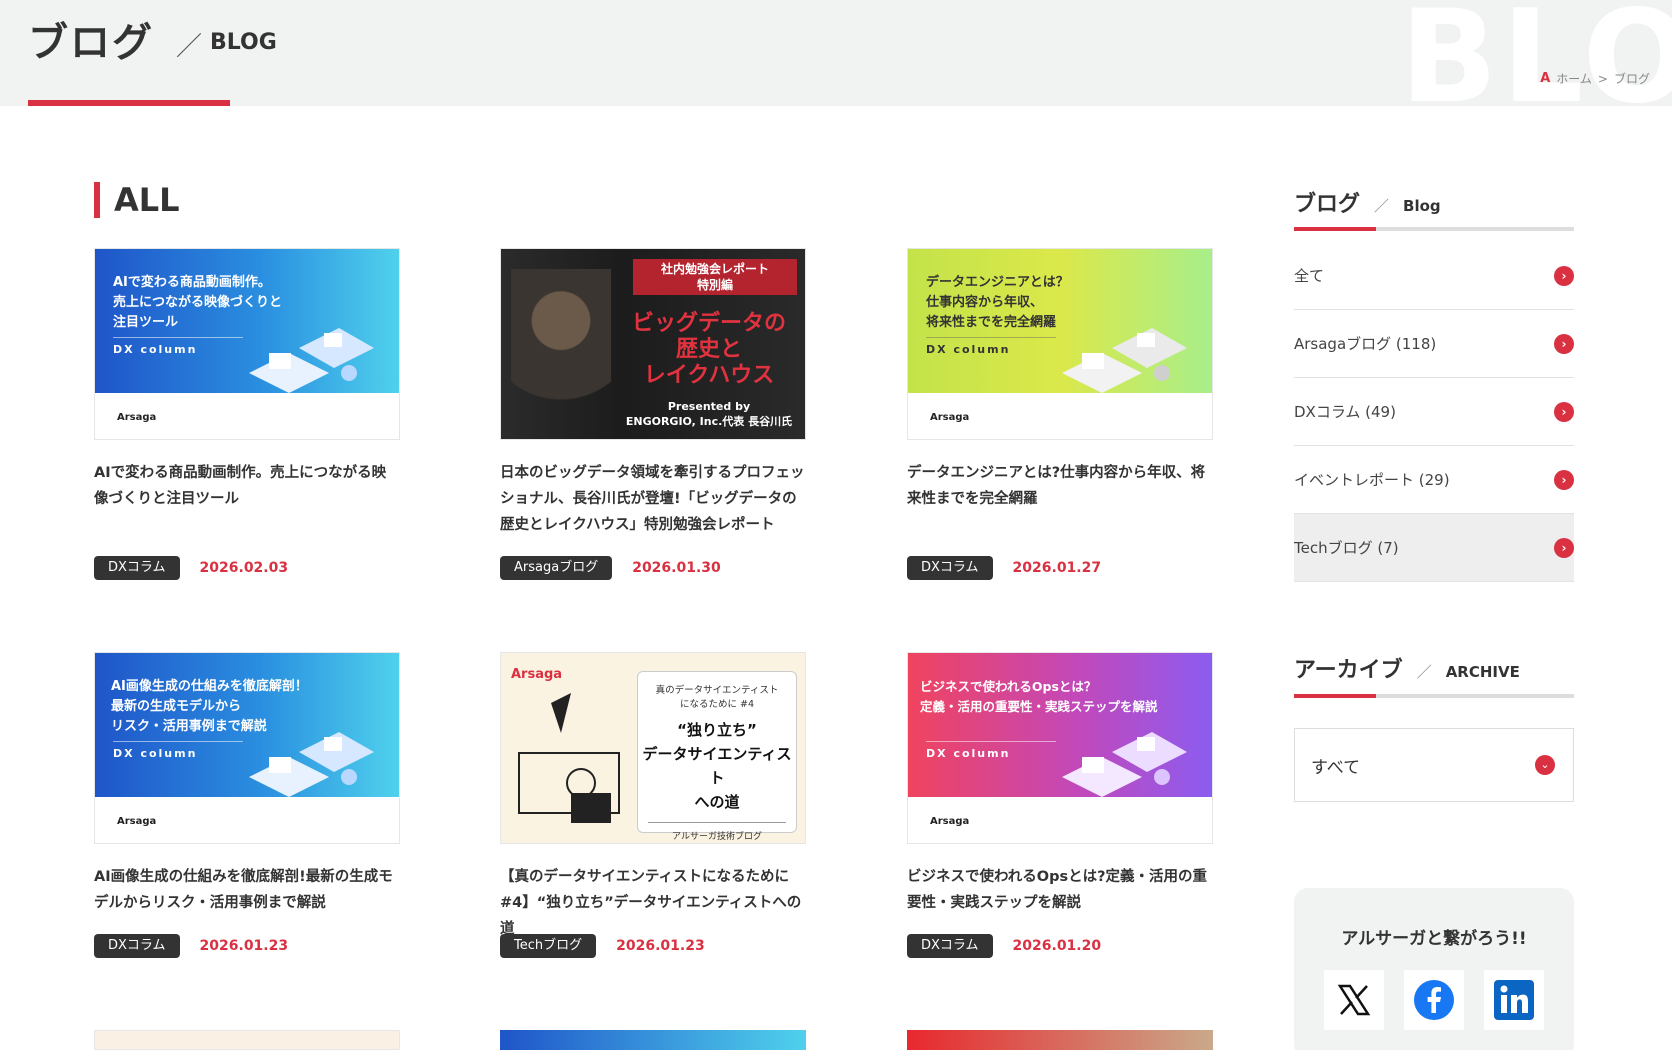 The height and width of the screenshot is (1050, 1672). What do you see at coordinates (556, 568) in the screenshot?
I see `category-tag: Arsagaブログ` at bounding box center [556, 568].